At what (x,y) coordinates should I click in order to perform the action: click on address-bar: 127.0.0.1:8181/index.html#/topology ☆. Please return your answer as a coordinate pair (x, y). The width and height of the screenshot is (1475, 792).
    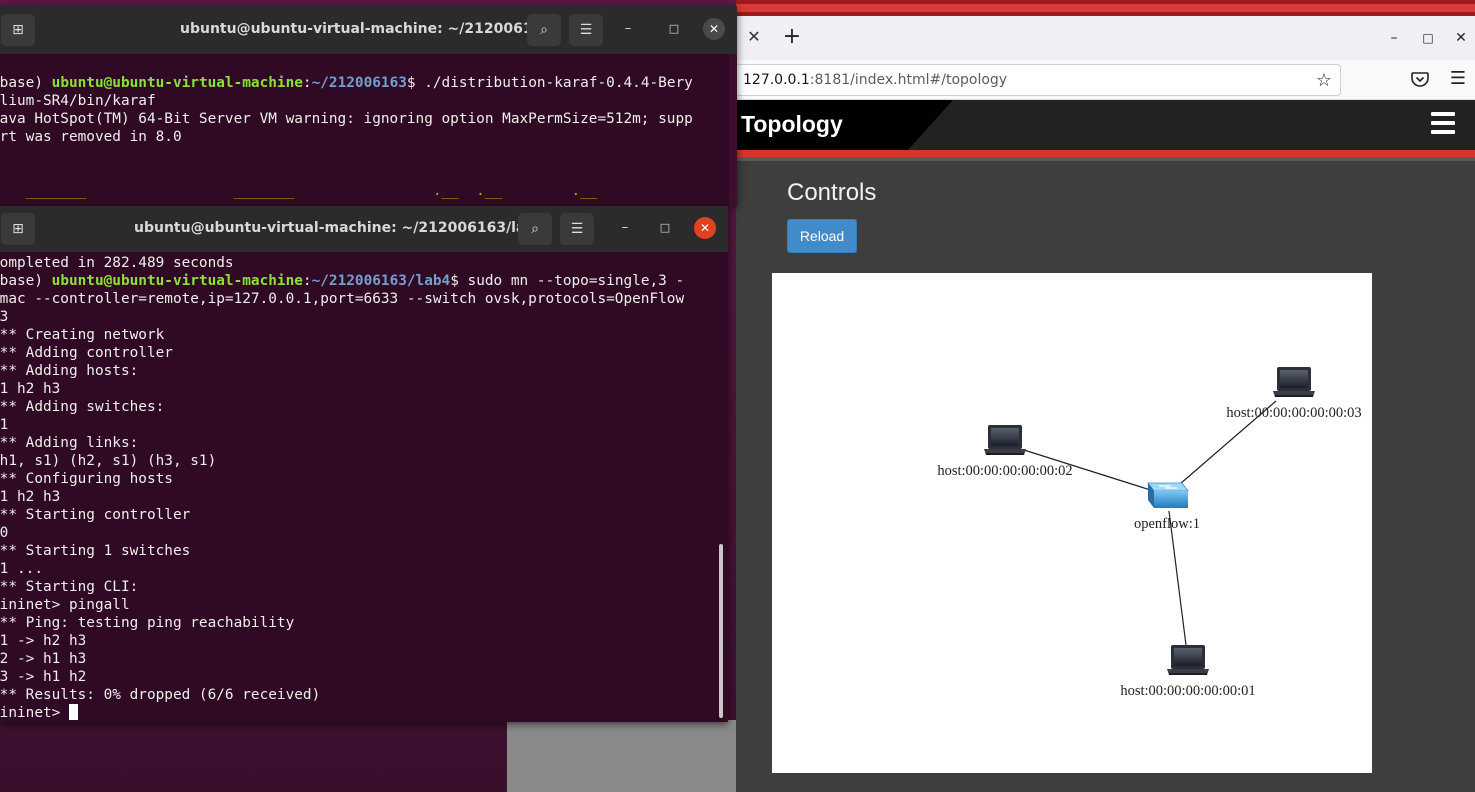
    Looking at the image, I should click on (1038, 80).